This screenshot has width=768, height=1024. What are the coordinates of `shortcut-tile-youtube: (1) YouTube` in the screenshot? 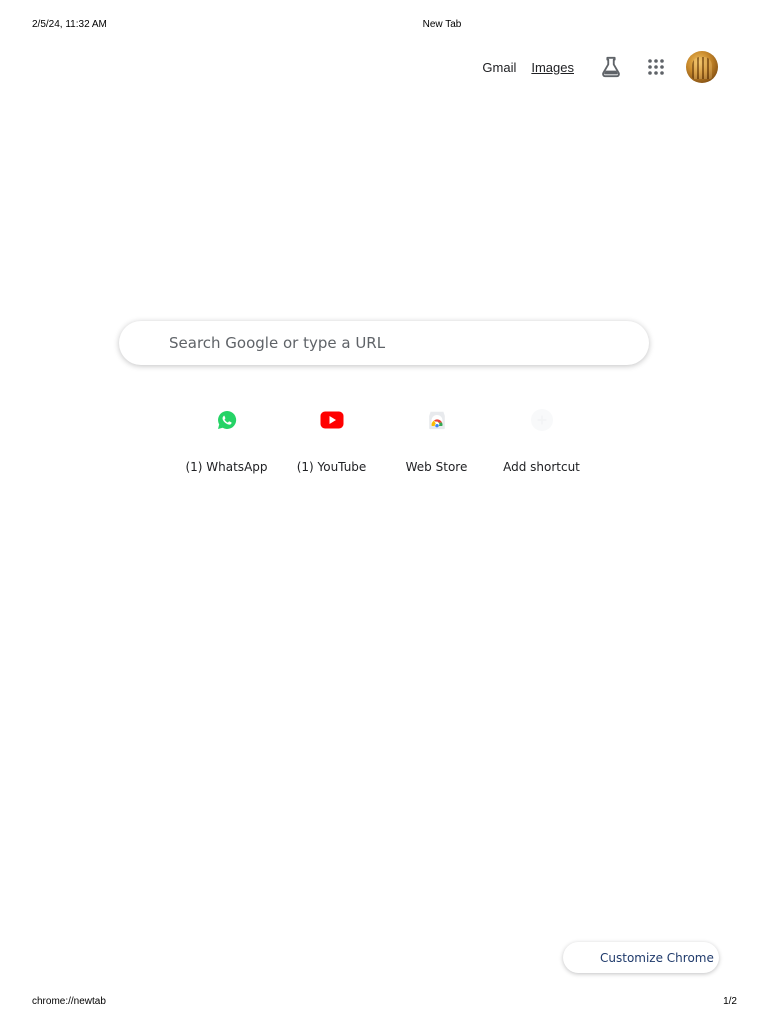 It's located at (331, 435).